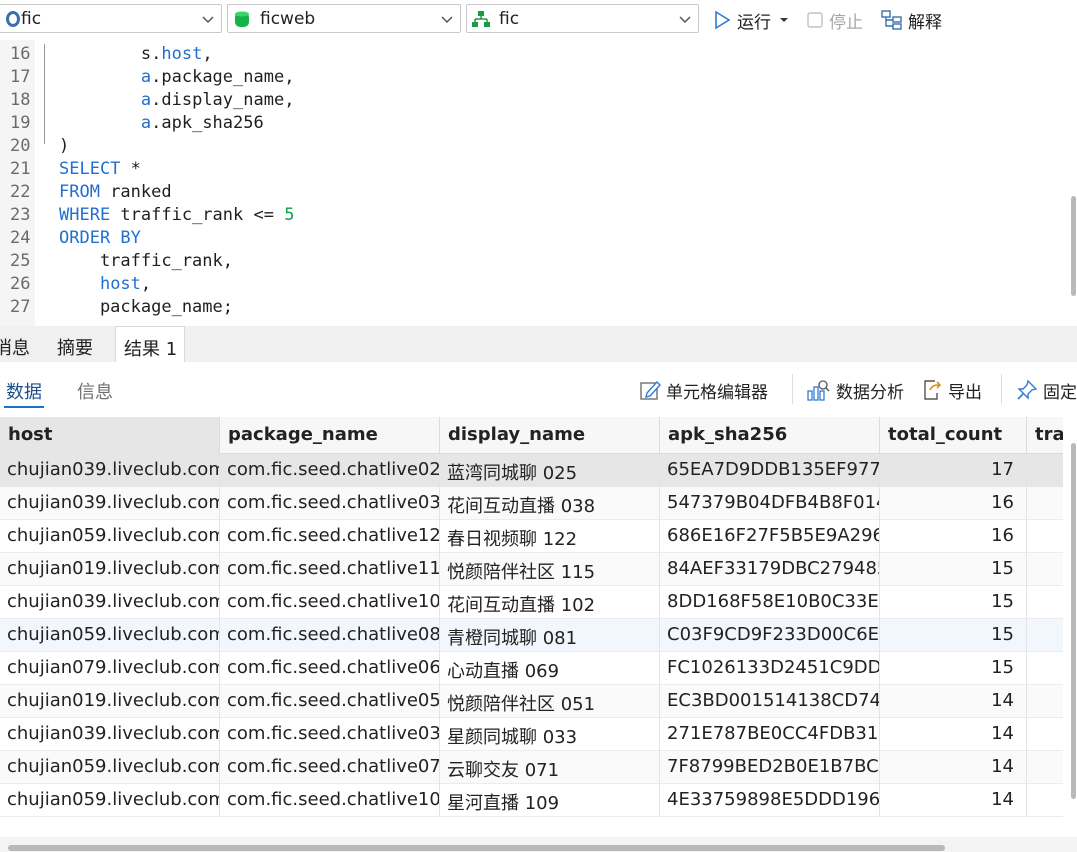 The image size is (1077, 852). Describe the element at coordinates (953, 435) in the screenshot. I see `column-header-total-count: total_count` at that location.